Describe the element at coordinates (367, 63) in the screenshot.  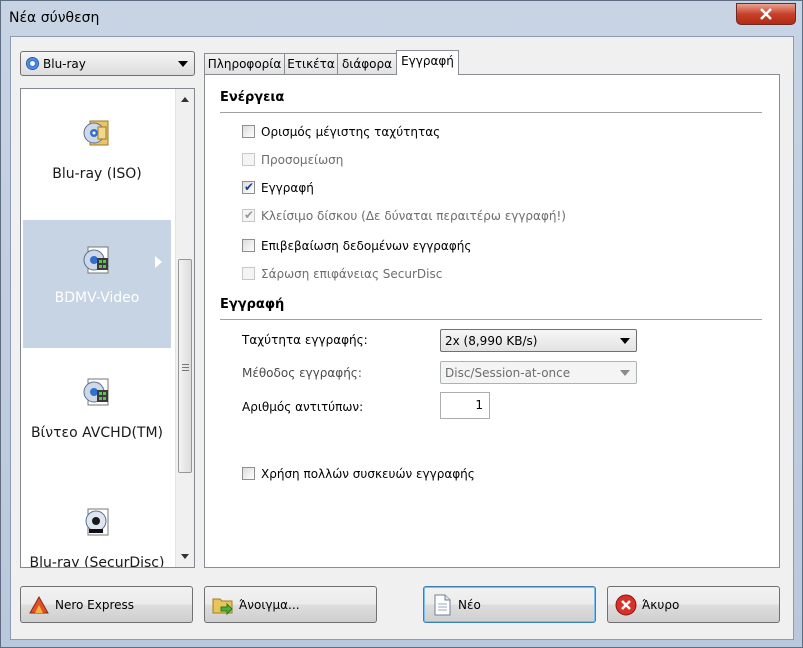
I see `tab-misc: διάφορα` at that location.